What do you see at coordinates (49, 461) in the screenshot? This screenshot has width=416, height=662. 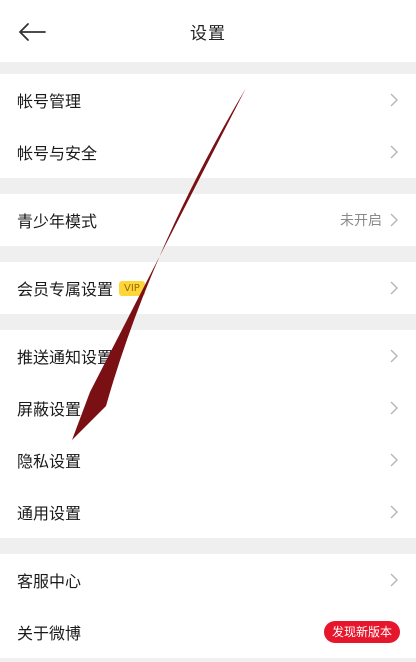 I see `settings-item-label: 隐私设置` at bounding box center [49, 461].